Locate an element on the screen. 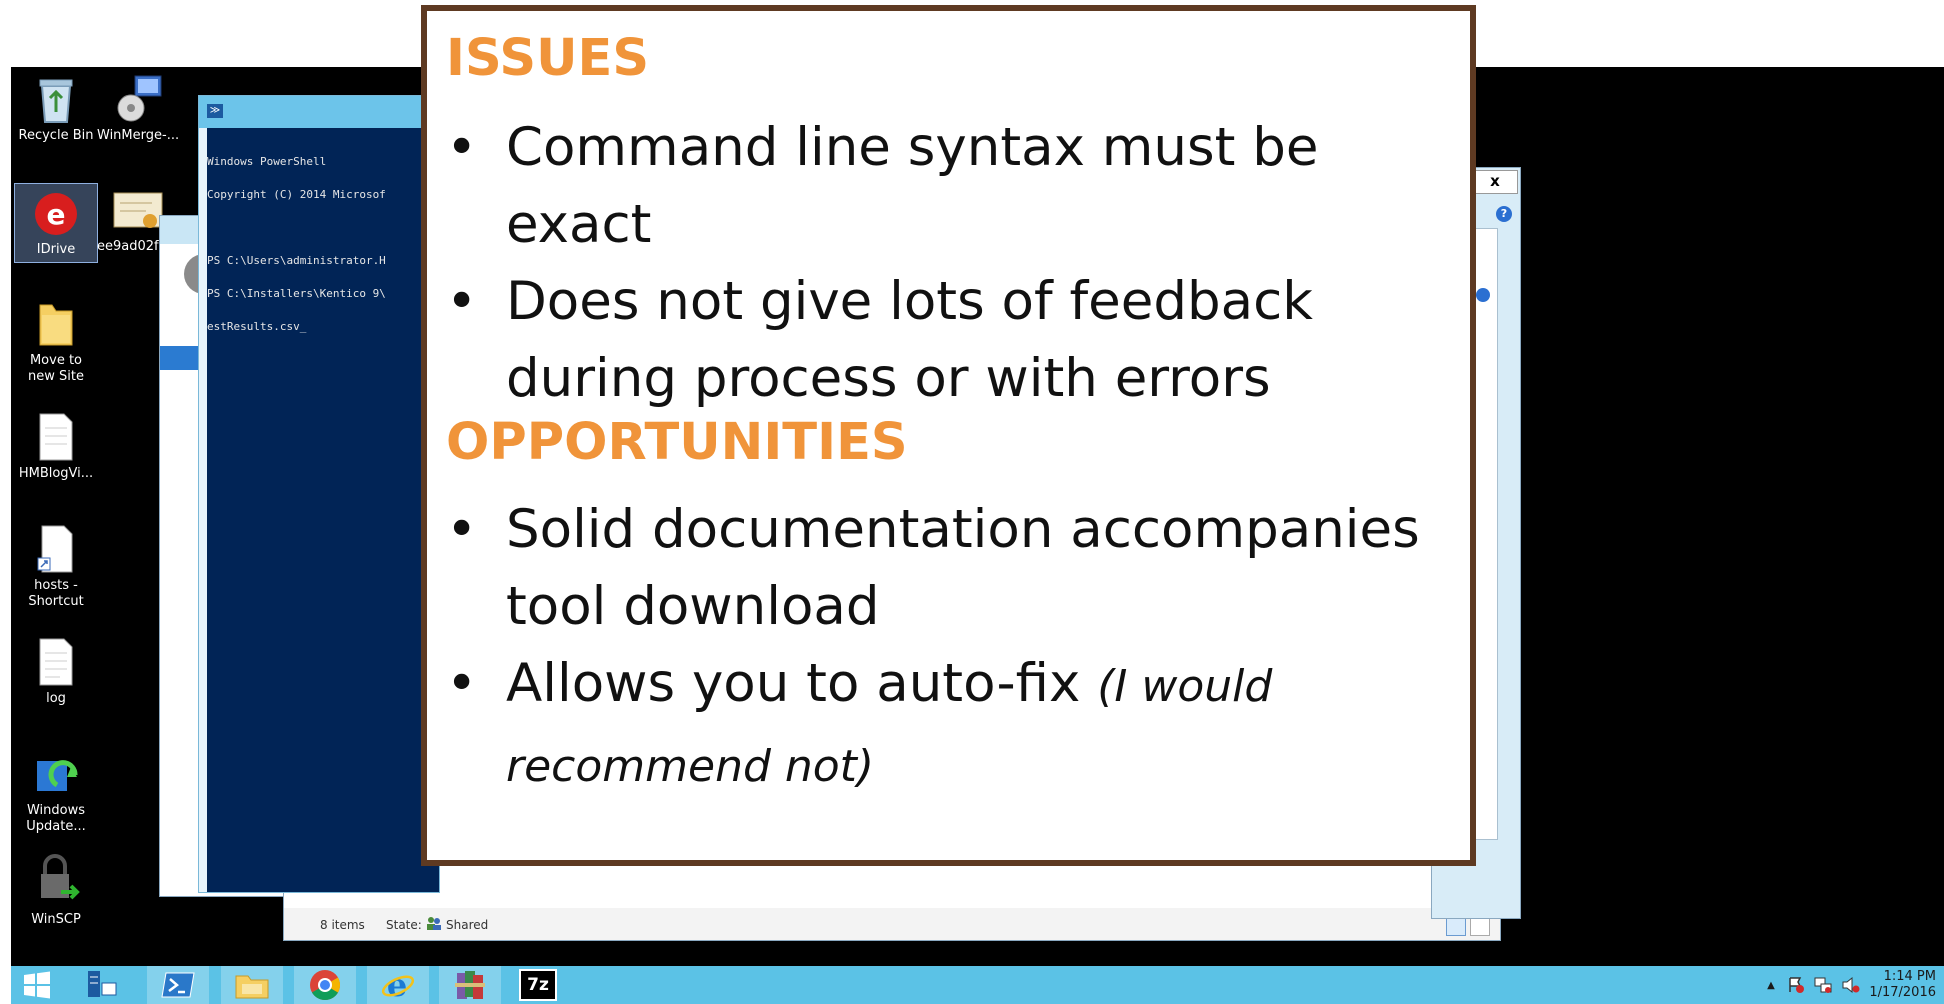 The width and height of the screenshot is (1944, 1004). folder-icon is located at coordinates (56, 325).